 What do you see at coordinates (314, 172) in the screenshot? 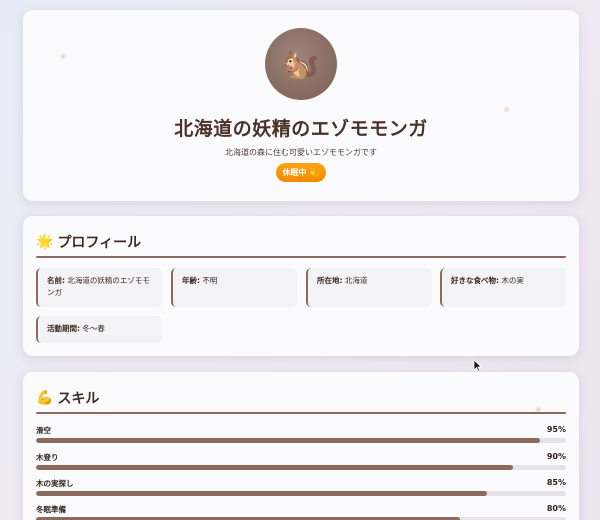
I see `sparkle-icon: 💫` at bounding box center [314, 172].